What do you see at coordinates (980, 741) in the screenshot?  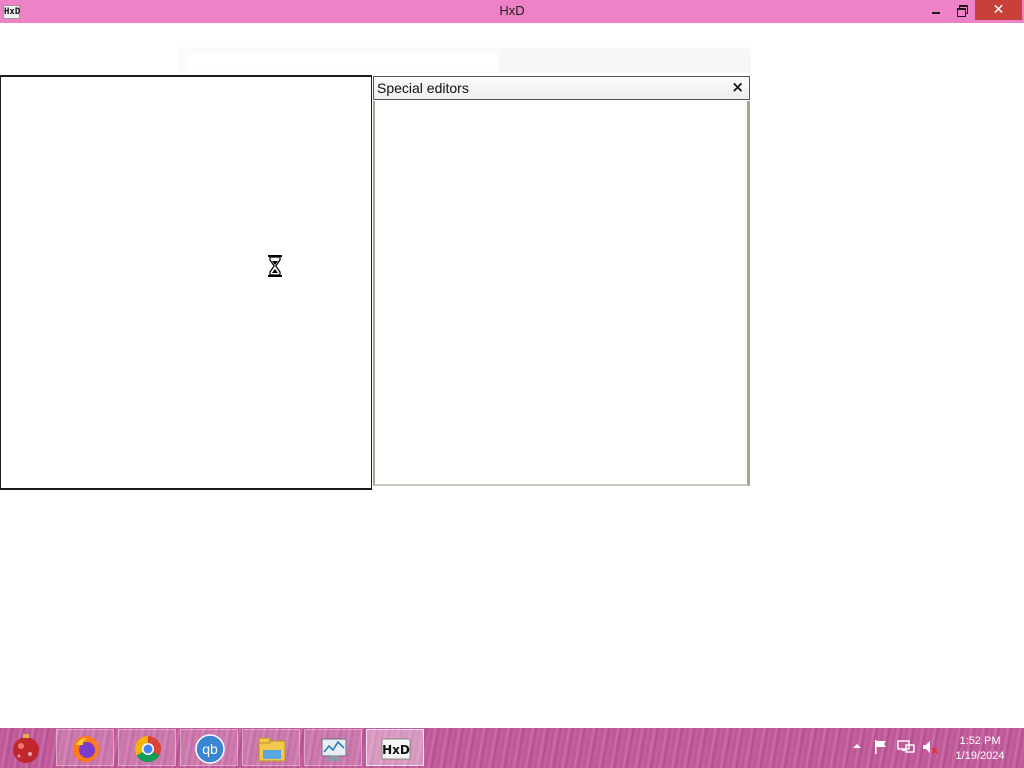 I see `clock-time: 1:52 PM` at bounding box center [980, 741].